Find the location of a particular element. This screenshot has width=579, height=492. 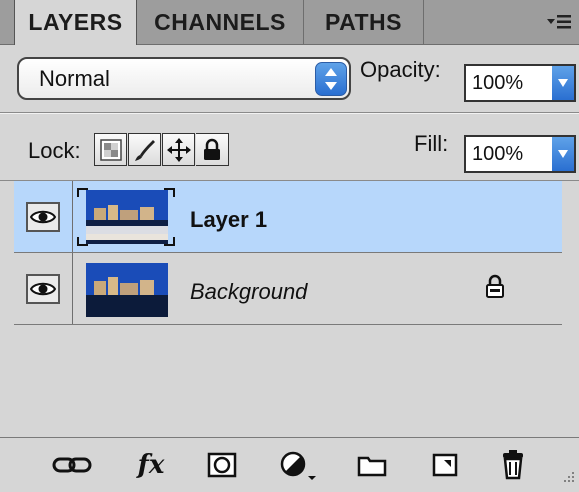

tab-paths: PATHS is located at coordinates (364, 22).